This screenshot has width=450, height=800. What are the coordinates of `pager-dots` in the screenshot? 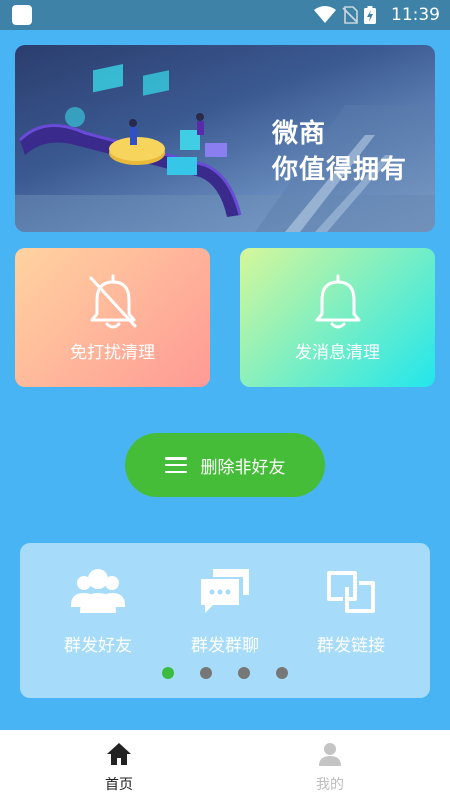 It's located at (225, 673).